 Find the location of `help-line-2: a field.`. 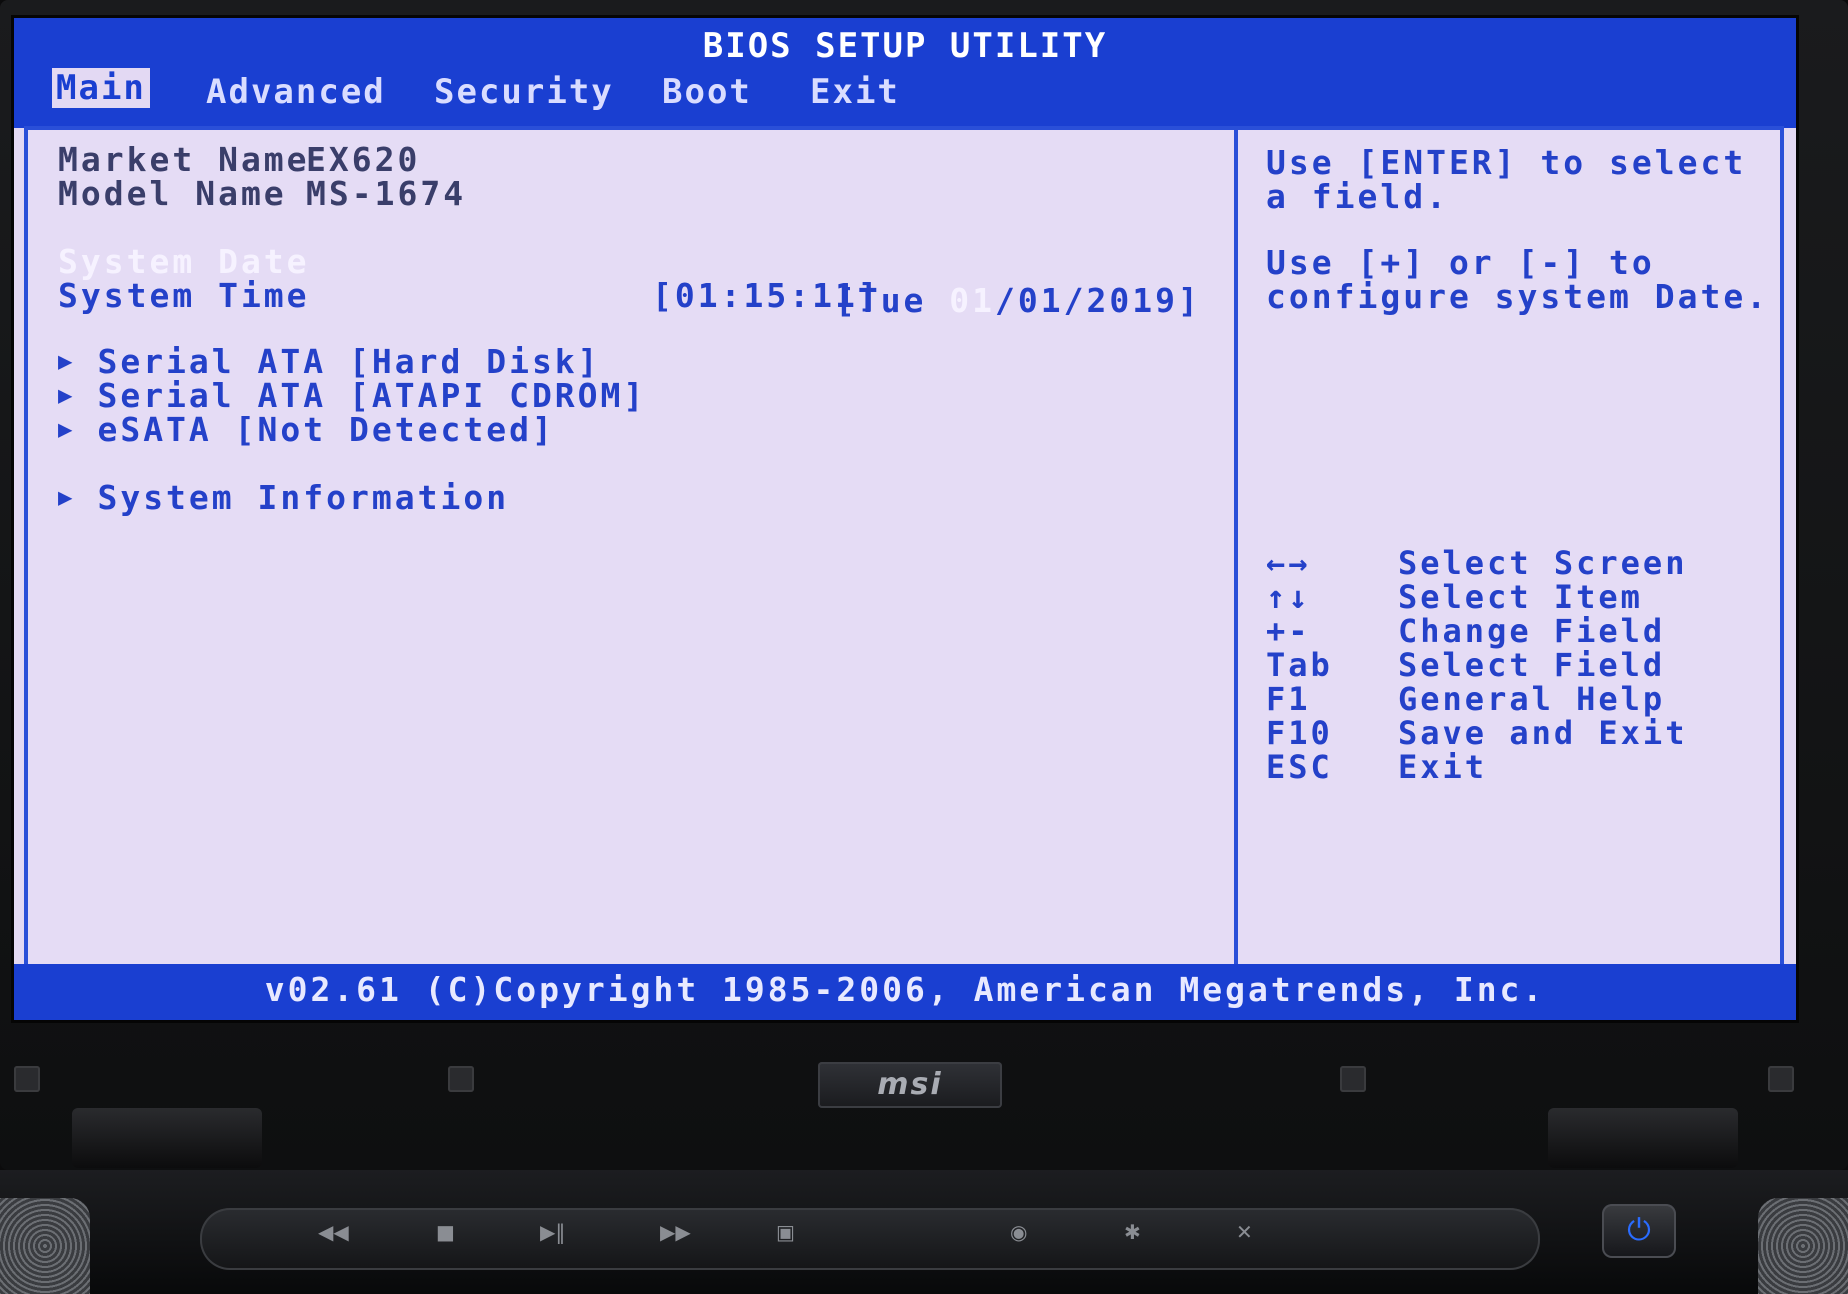

help-line-2: a field. is located at coordinates (1357, 196).